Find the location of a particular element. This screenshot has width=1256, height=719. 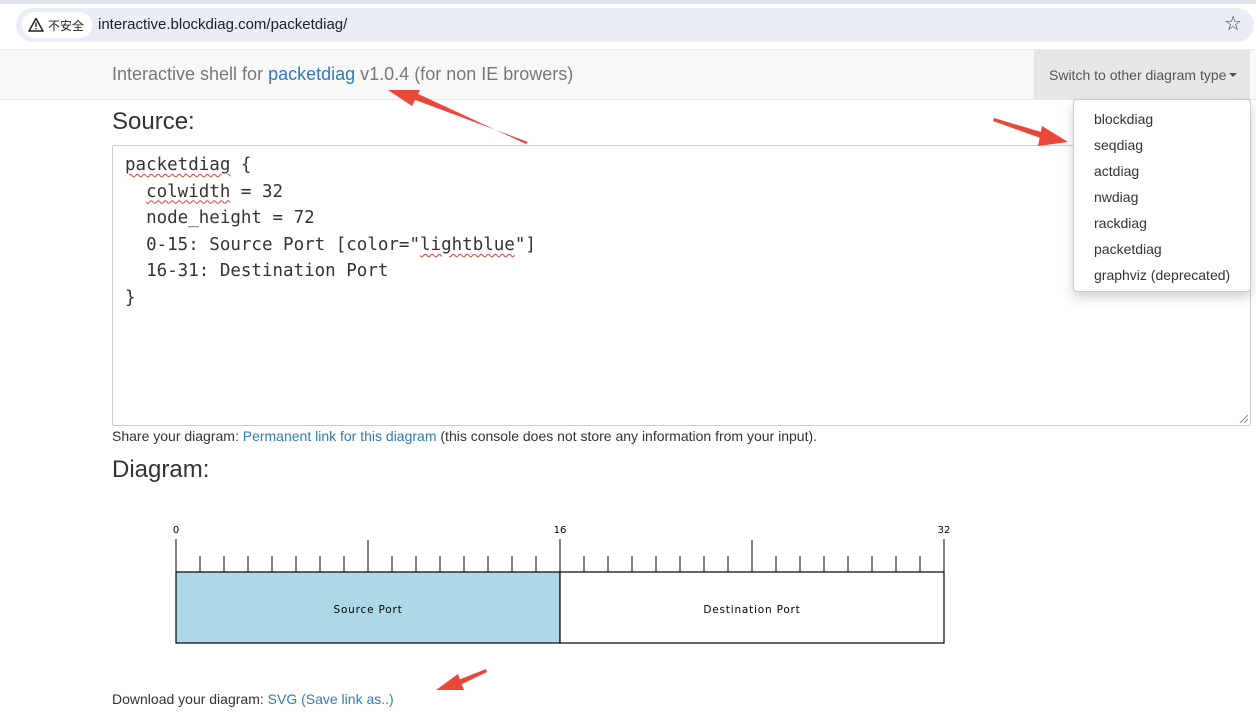

tab-strip is located at coordinates (628, 2).